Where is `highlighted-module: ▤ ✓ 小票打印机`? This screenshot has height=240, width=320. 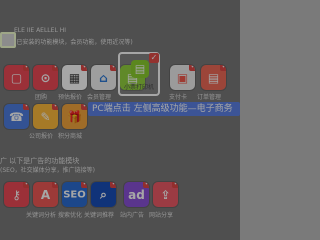
highlighted-module: ▤ ✓ 小票打印机 is located at coordinates (139, 74).